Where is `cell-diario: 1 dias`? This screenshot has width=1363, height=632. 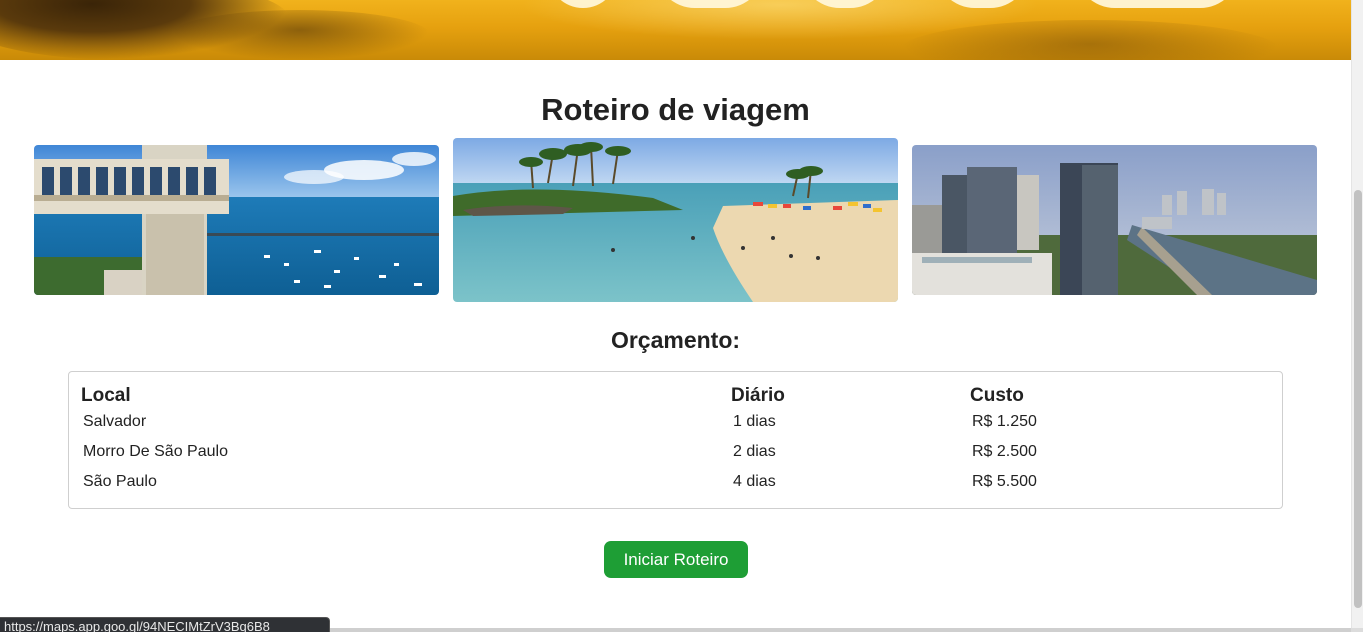
cell-diario: 1 dias is located at coordinates (754, 421).